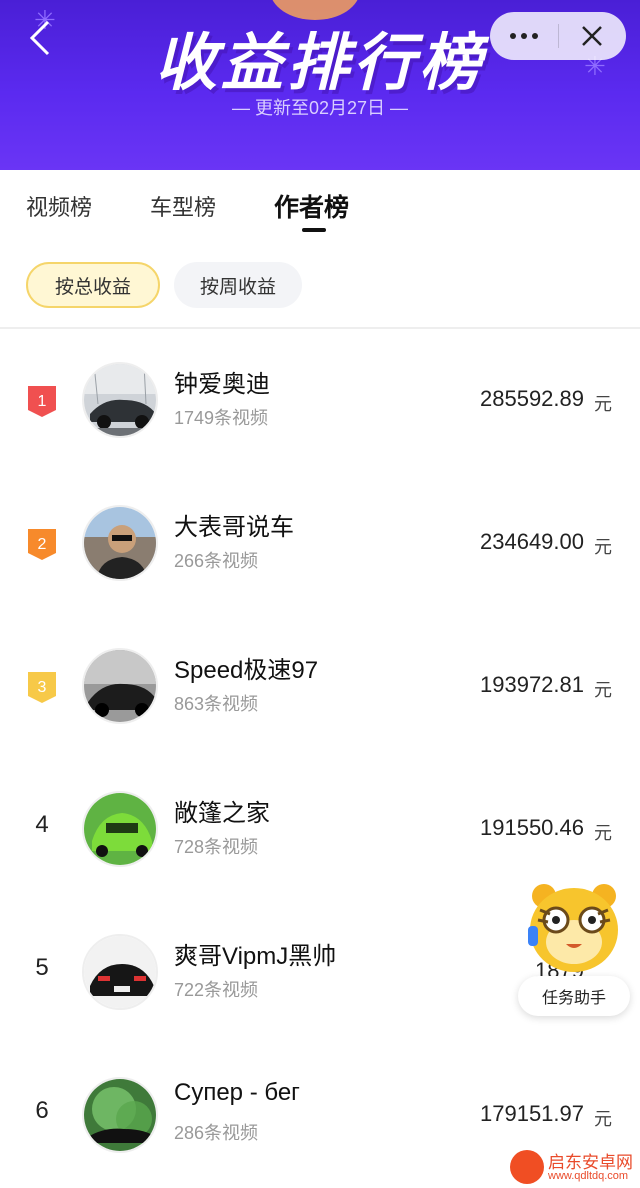 The width and height of the screenshot is (640, 1188). What do you see at coordinates (320, 286) in the screenshot?
I see `filter-chips: 按总收益 按周收益` at bounding box center [320, 286].